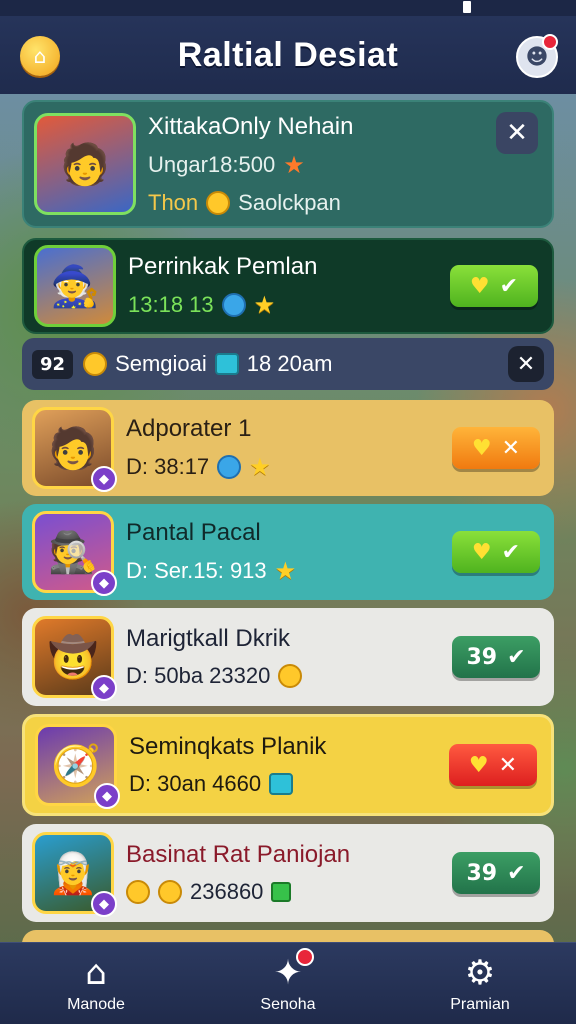  I want to click on highlight-stat-row: 13:18 13 ★, so click(289, 305).